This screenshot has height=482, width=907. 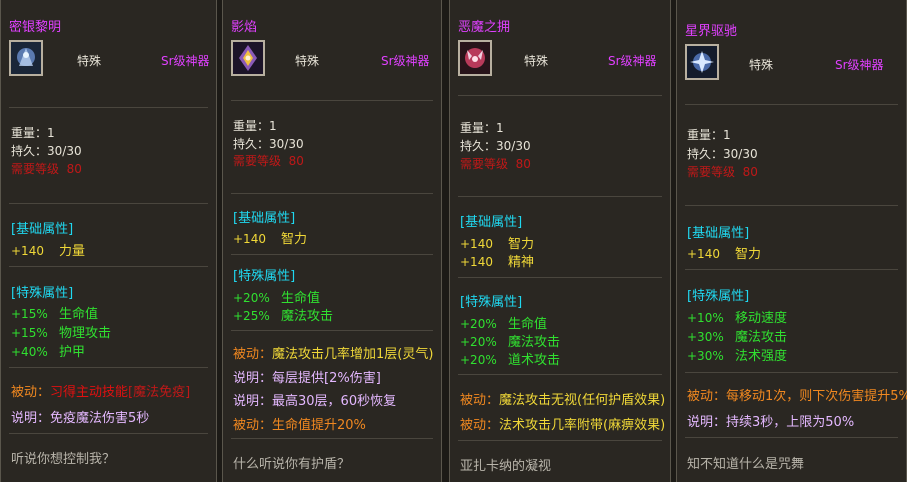 I want to click on item-name: 星界驱驰, so click(x=711, y=31).